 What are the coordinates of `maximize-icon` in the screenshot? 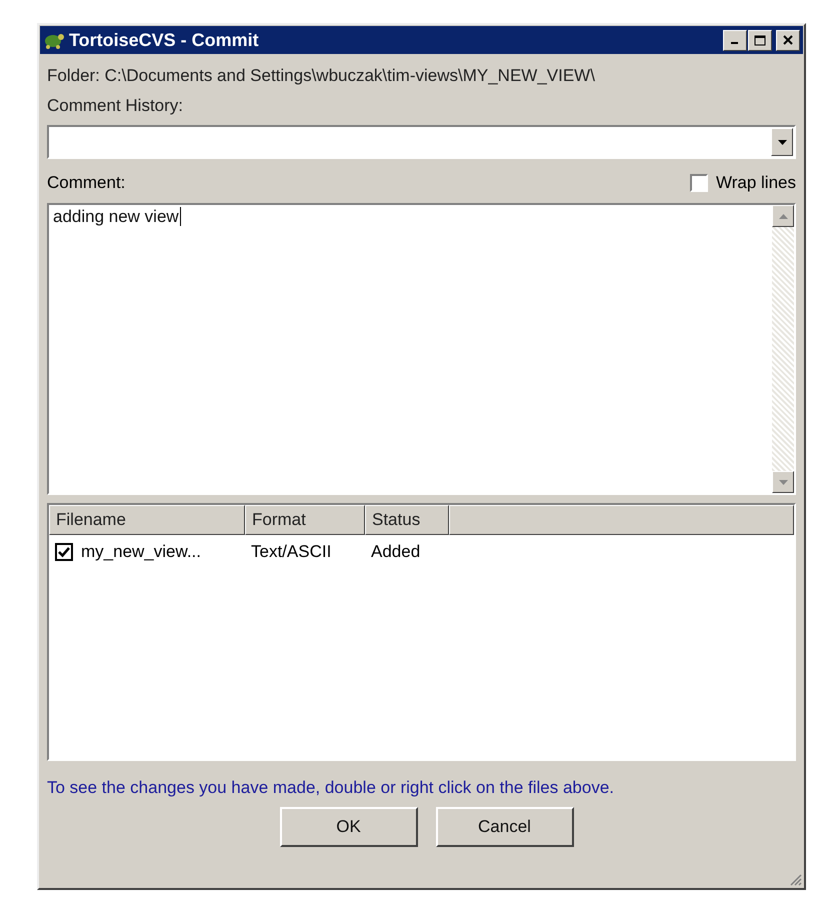 It's located at (760, 40).